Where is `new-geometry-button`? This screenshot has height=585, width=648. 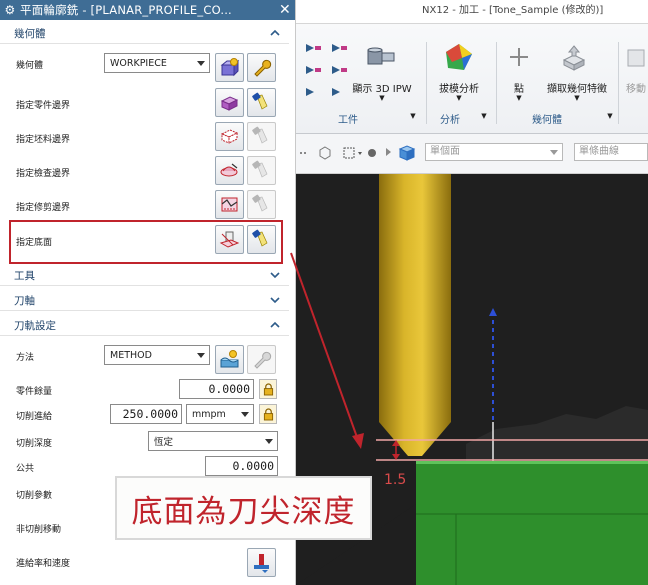 new-geometry-button is located at coordinates (229, 67).